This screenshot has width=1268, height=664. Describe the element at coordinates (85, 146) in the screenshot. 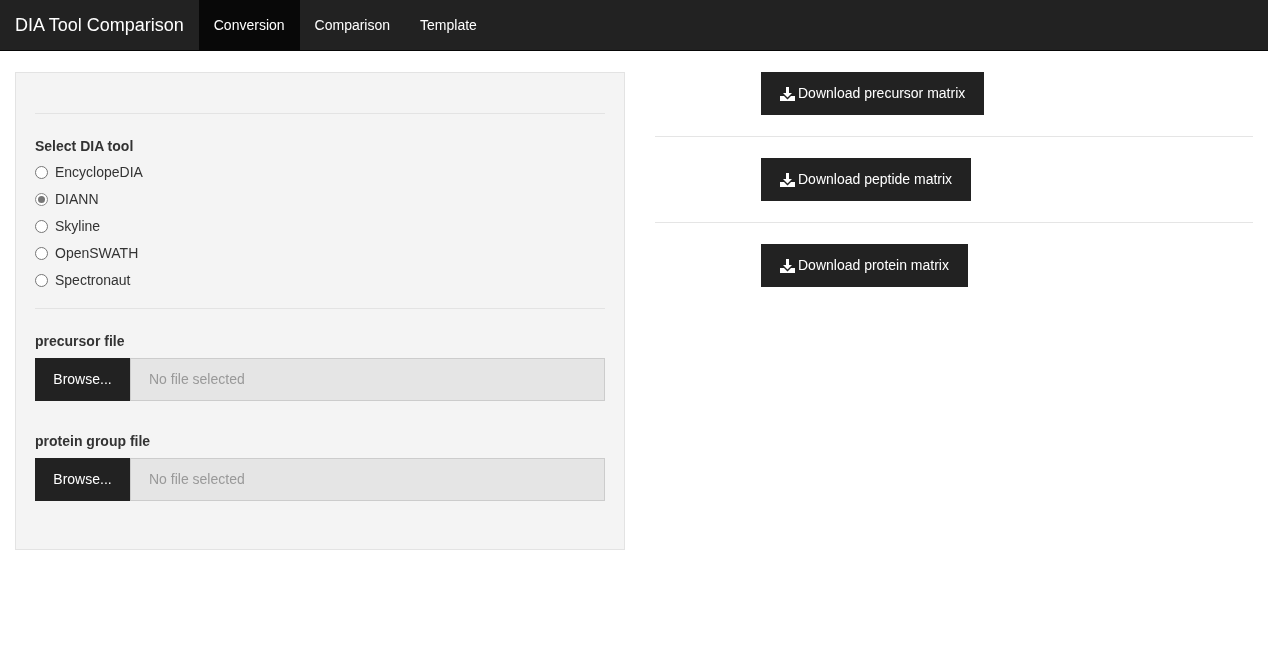

I see `field-label: Select DIA tool` at that location.